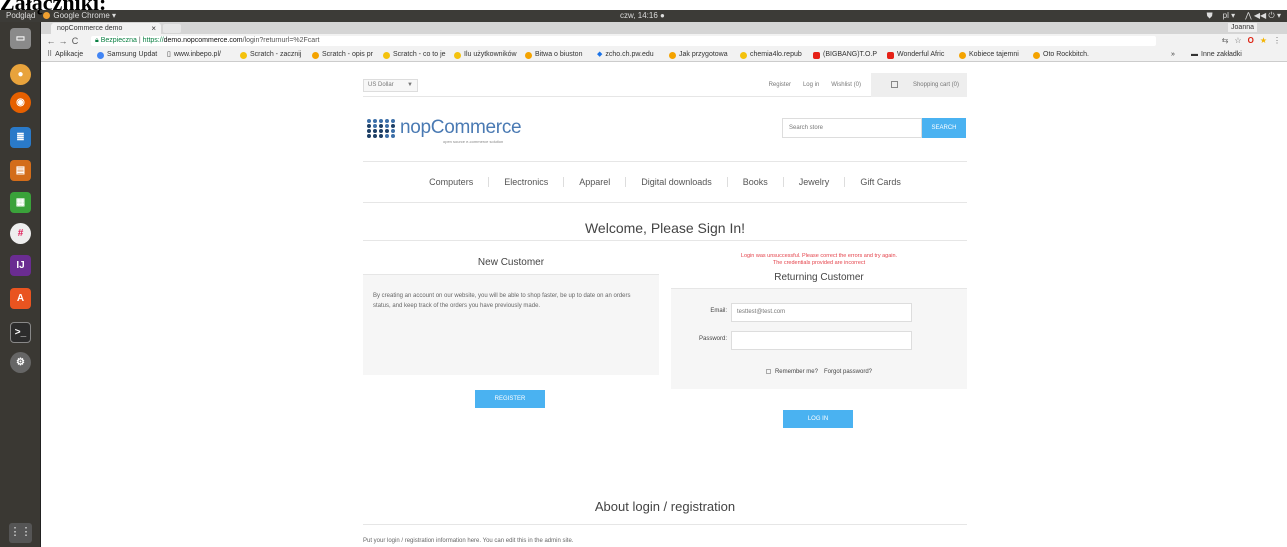 The width and height of the screenshot is (1287, 547). What do you see at coordinates (918, 85) in the screenshot?
I see `shopping-cart-link: Shopping cart (0)` at bounding box center [918, 85].